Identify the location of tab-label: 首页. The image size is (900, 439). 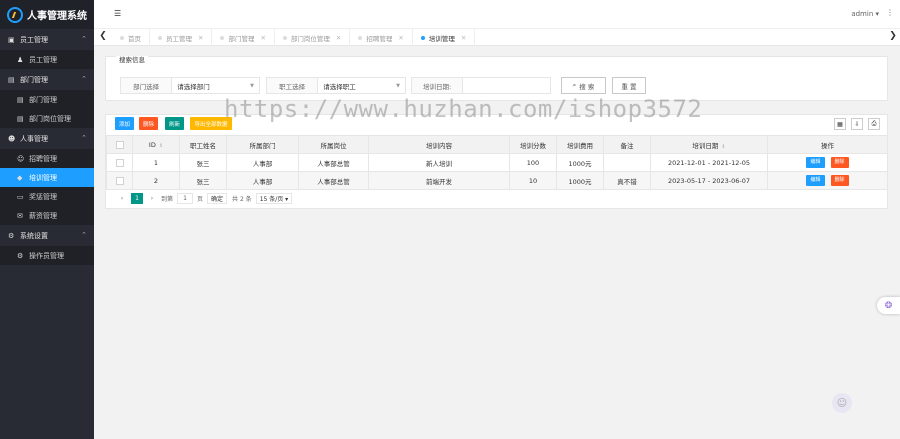
(134, 38).